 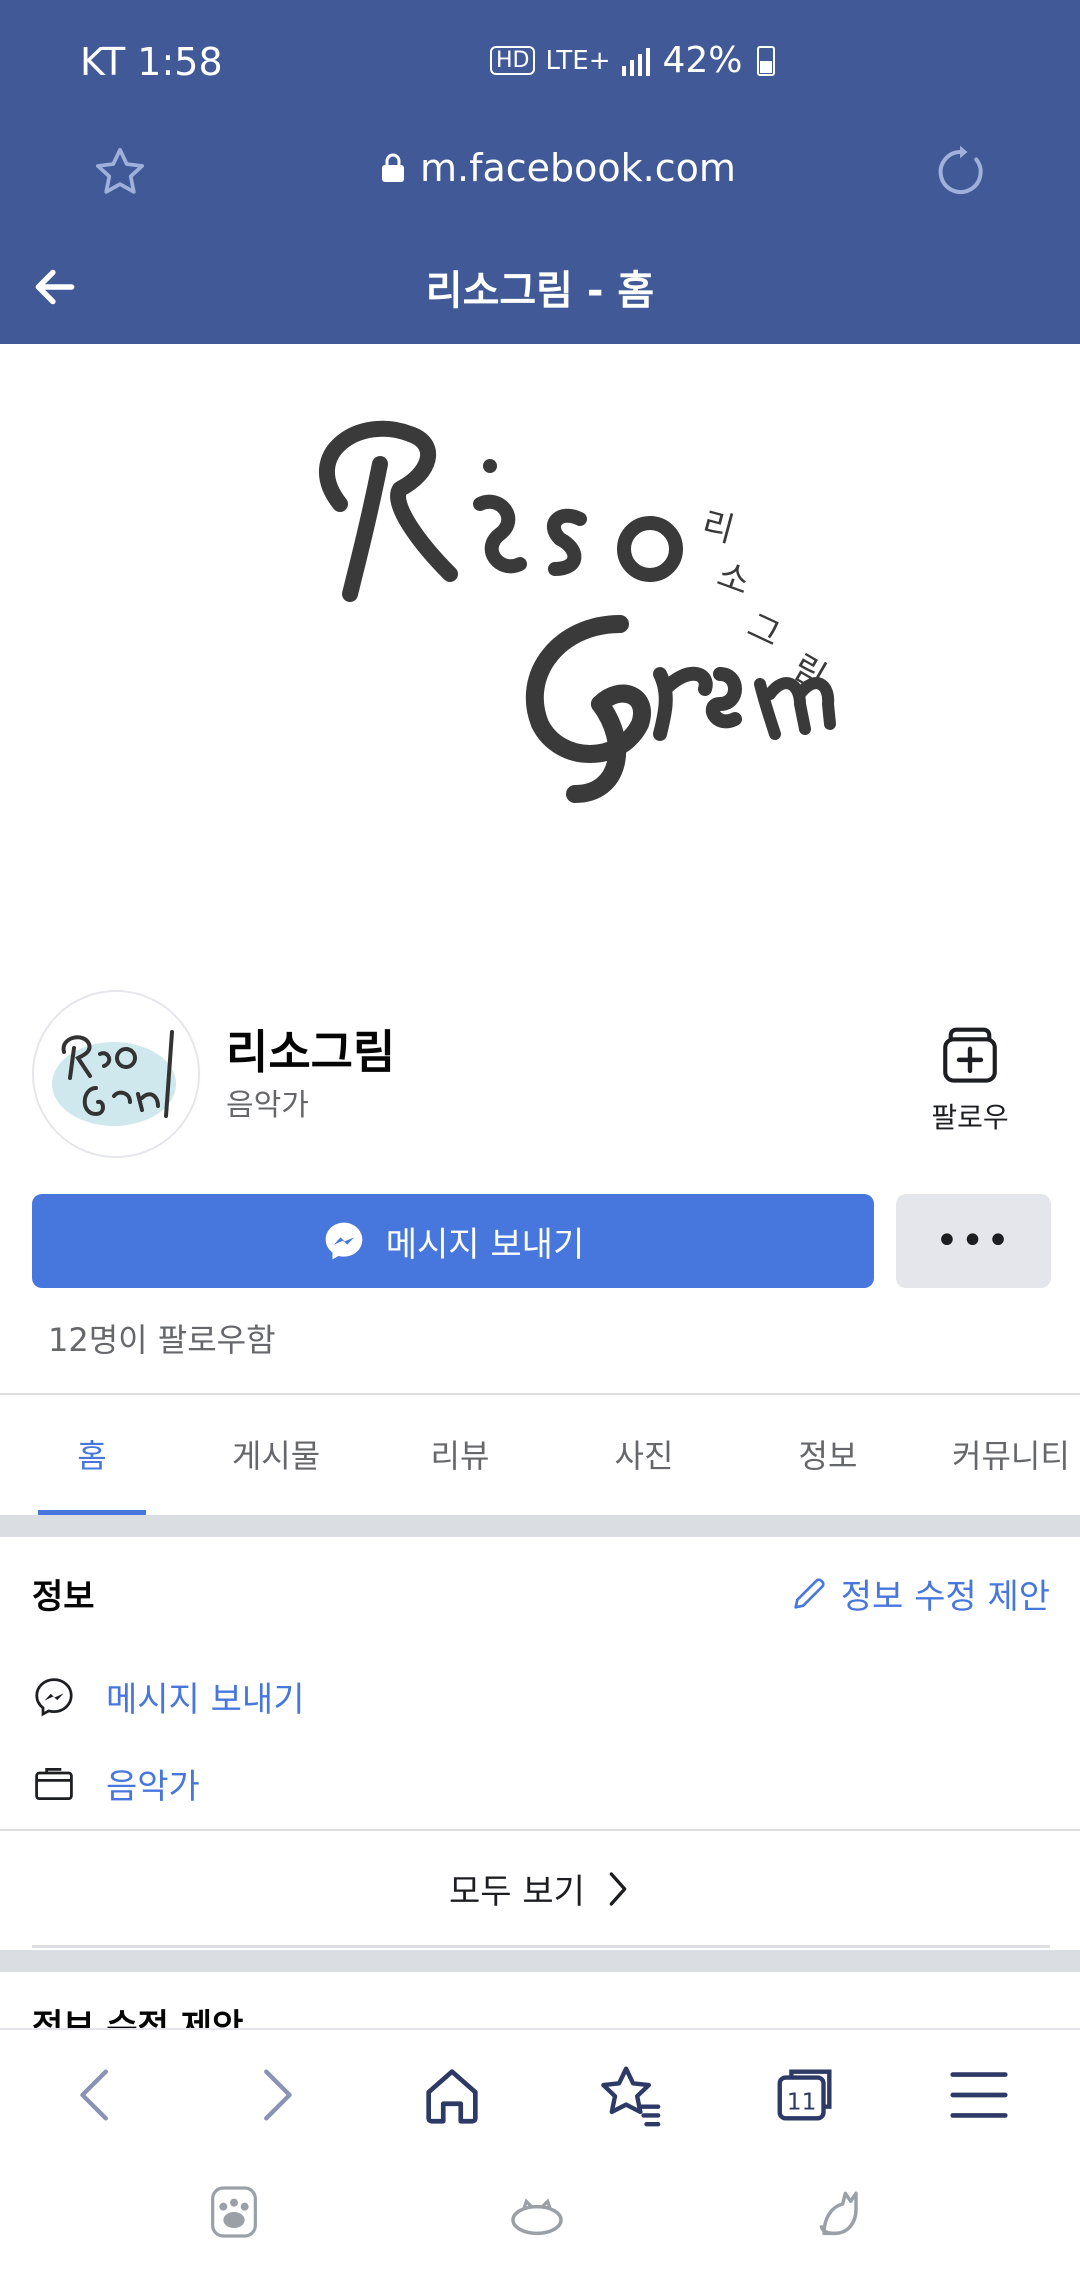 I want to click on tab-about: 정보, so click(x=828, y=1455).